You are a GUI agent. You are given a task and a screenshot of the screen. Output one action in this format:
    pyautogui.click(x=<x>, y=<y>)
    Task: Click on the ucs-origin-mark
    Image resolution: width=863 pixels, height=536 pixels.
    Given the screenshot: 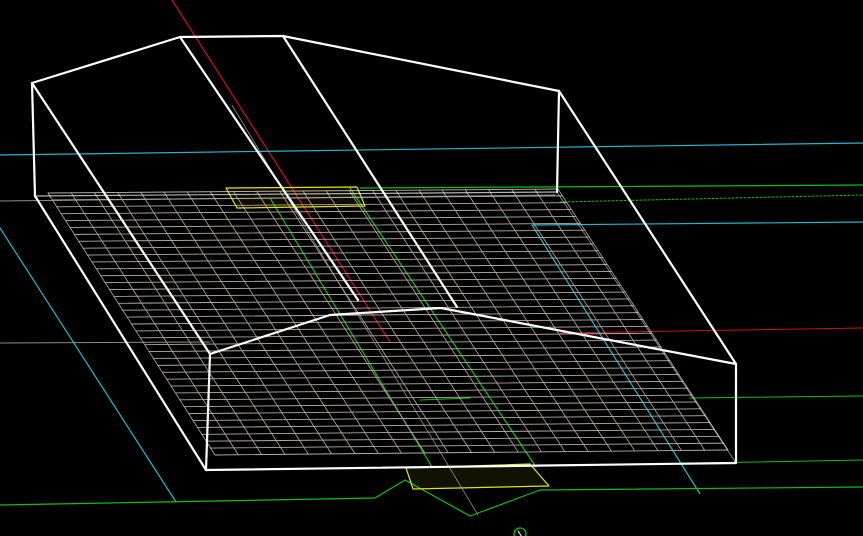 What is the action you would take?
    pyautogui.click(x=519, y=533)
    